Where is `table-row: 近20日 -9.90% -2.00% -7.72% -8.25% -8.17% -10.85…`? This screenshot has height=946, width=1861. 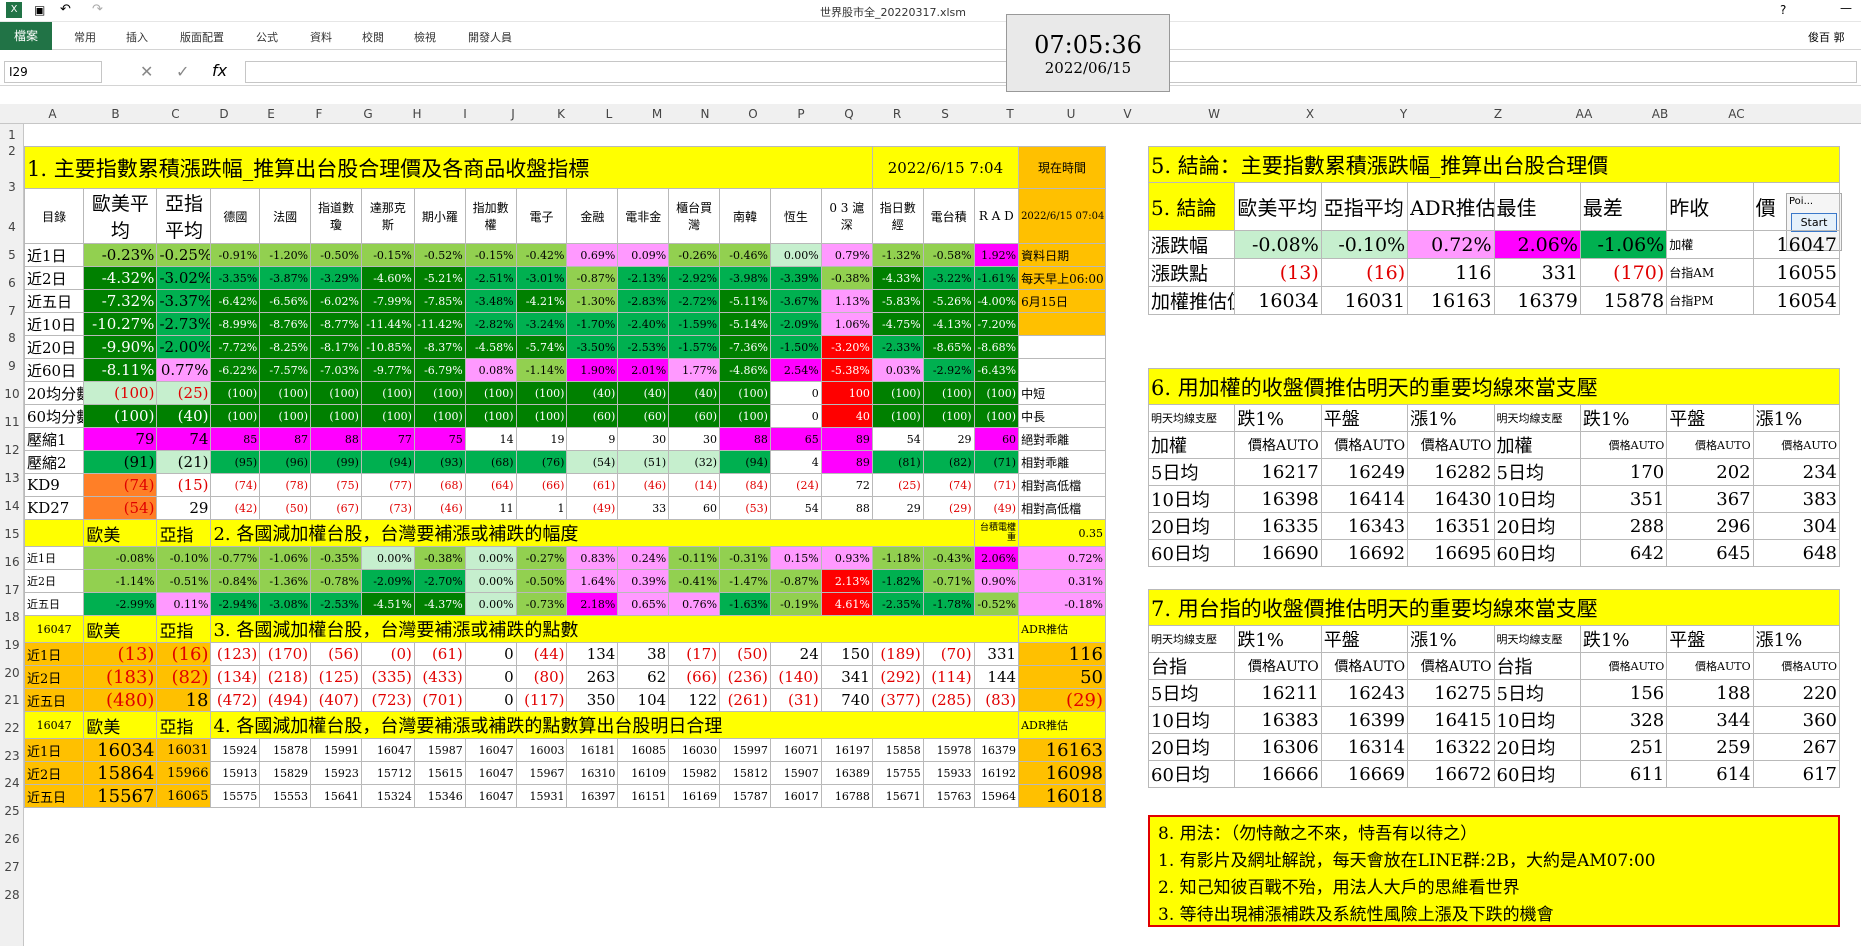 table-row: 近20日 -9.90% -2.00% -7.72% -8.25% -8.17% -10.85… is located at coordinates (564, 347).